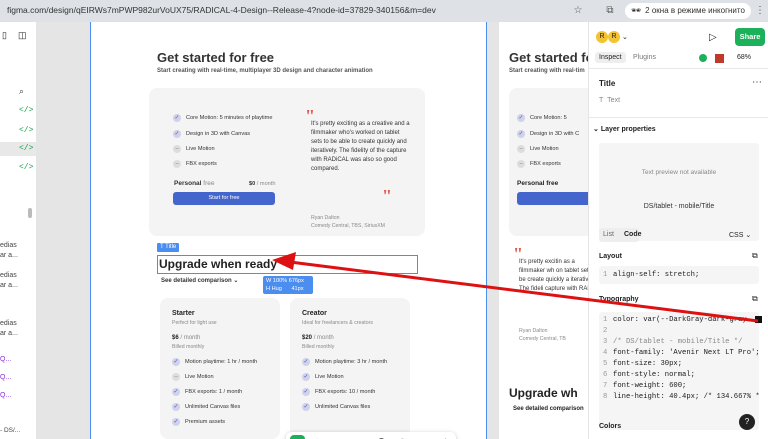  What do you see at coordinates (757, 82) in the screenshot?
I see `more-icon: ⋯` at bounding box center [757, 82].